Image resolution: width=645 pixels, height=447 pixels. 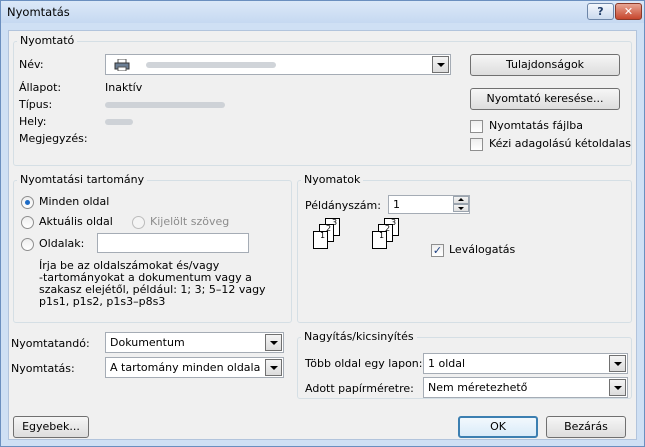 What do you see at coordinates (124, 87) in the screenshot?
I see `status-value: Inaktív` at bounding box center [124, 87].